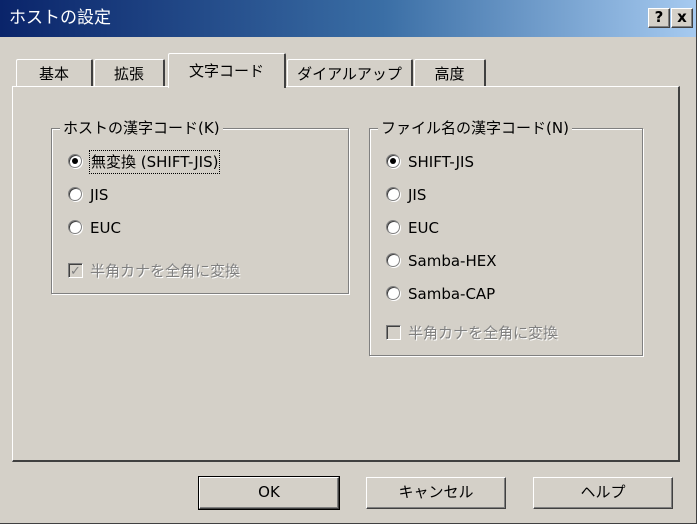 This screenshot has height=524, width=697. I want to click on tab-extended: 拡張, so click(129, 74).